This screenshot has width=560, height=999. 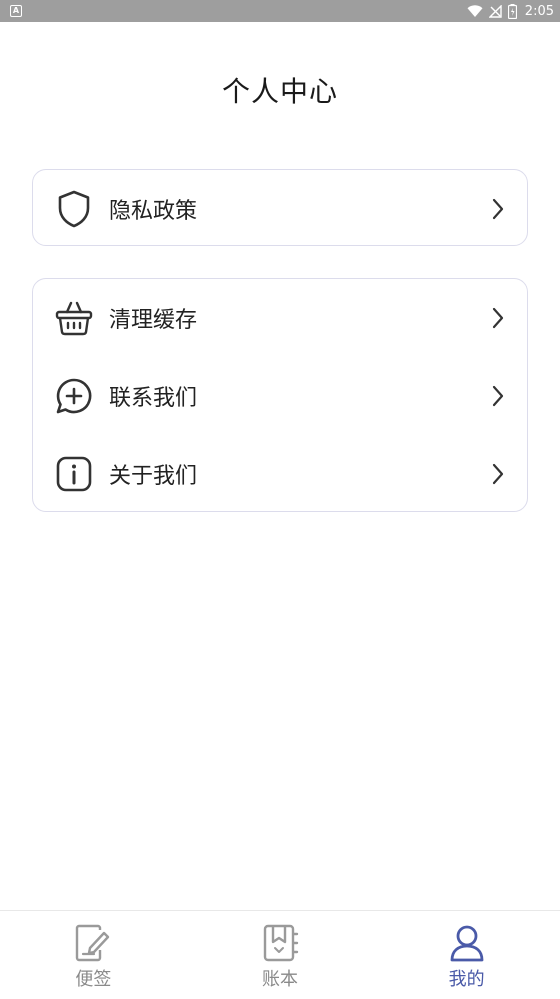 I want to click on nav-label: 账本, so click(x=280, y=979).